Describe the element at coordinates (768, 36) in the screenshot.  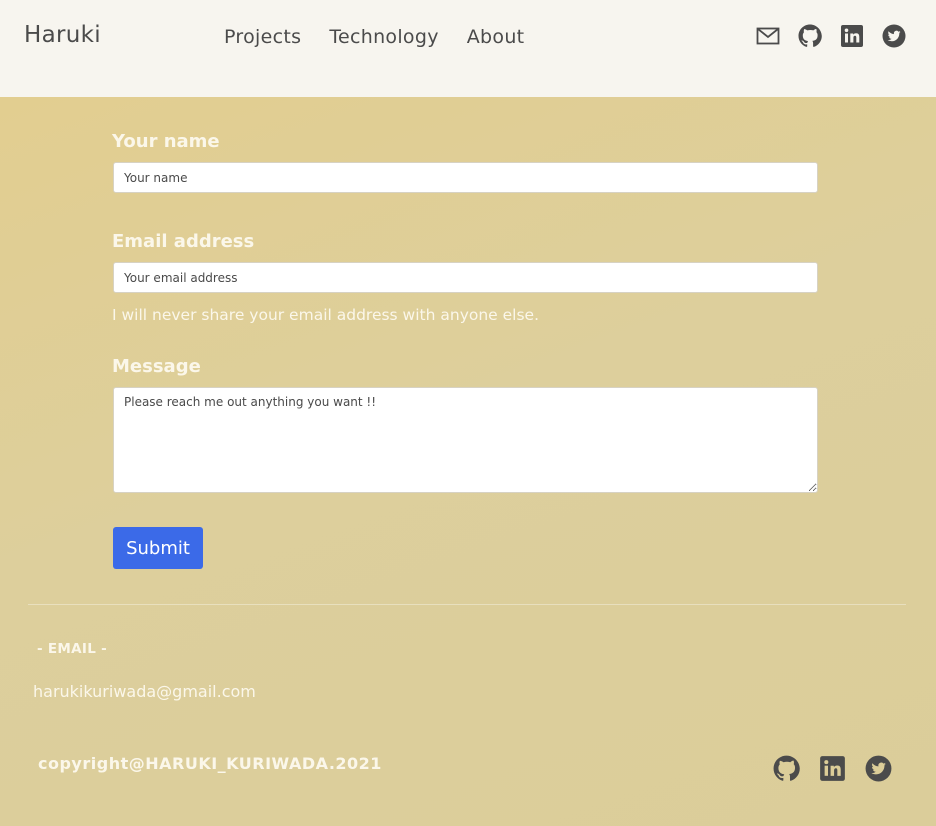
I see `mail-icon` at that location.